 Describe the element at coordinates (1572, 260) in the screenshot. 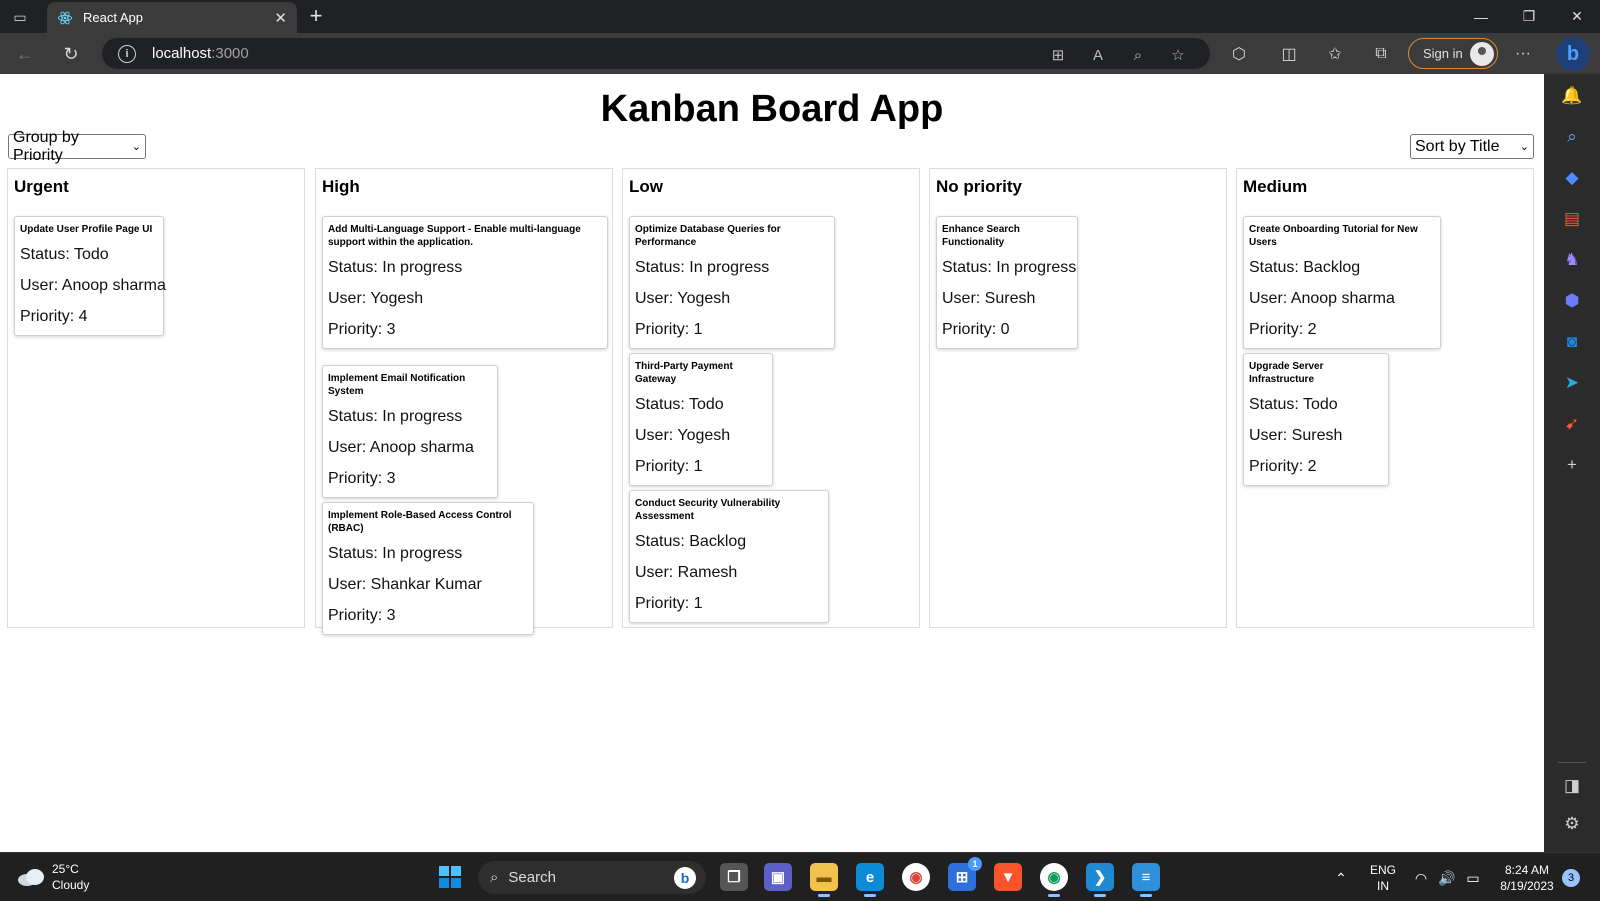

I see `chess-icon: ♞` at that location.